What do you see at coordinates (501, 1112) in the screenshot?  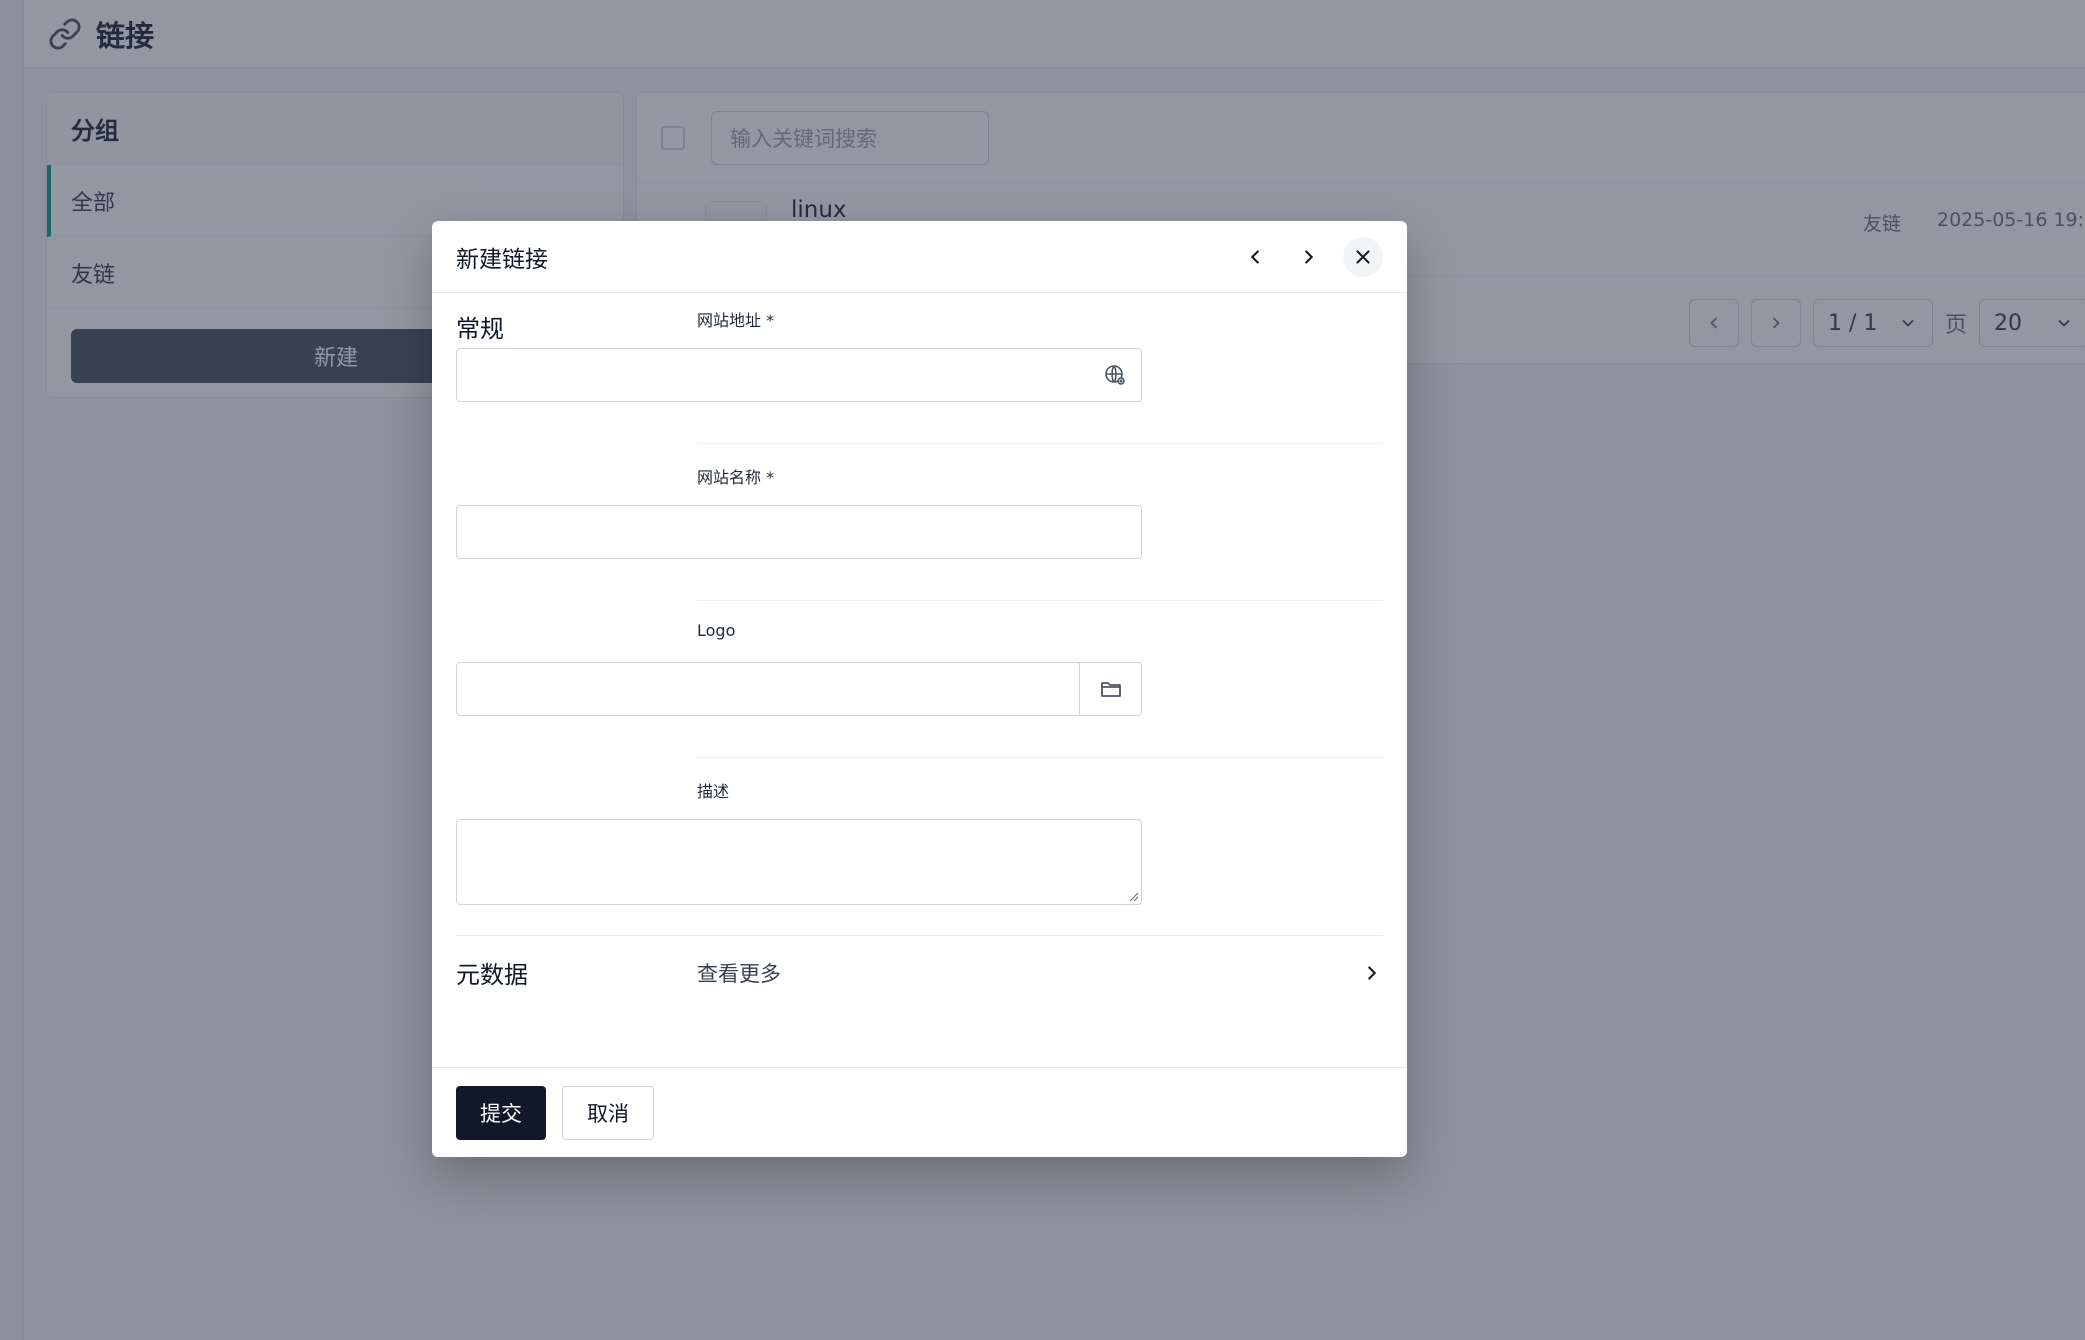 I see `submit-button: 提交` at bounding box center [501, 1112].